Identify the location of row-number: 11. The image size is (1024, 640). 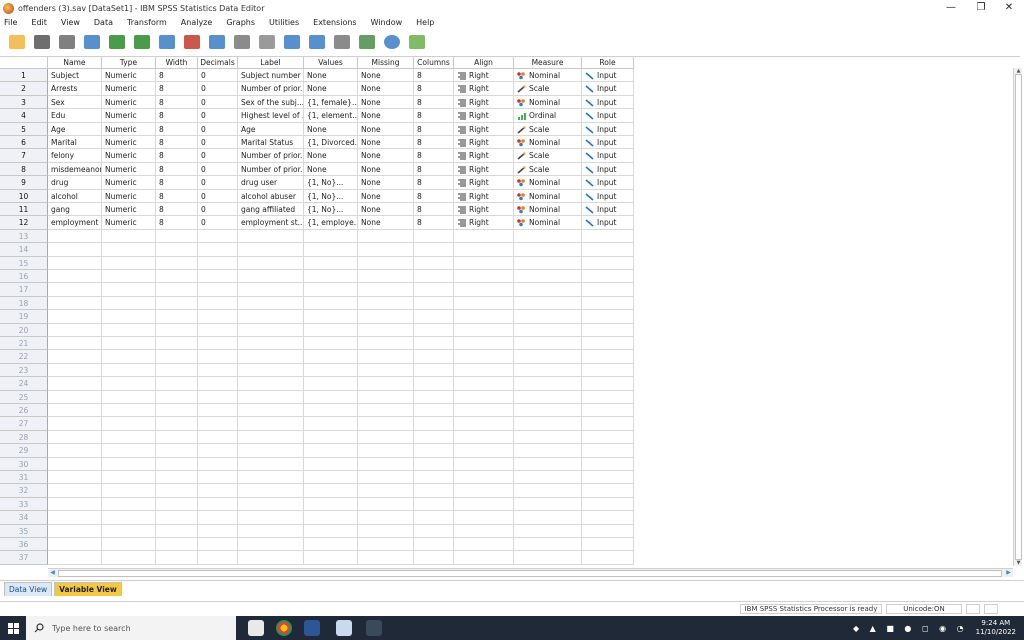
(24, 210).